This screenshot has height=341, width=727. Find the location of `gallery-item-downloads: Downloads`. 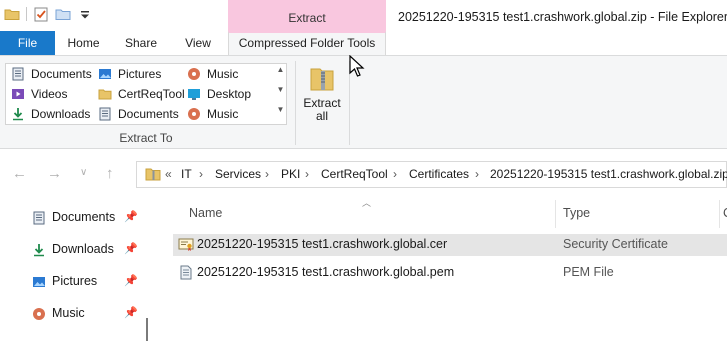

gallery-item-downloads: Downloads is located at coordinates (50, 114).